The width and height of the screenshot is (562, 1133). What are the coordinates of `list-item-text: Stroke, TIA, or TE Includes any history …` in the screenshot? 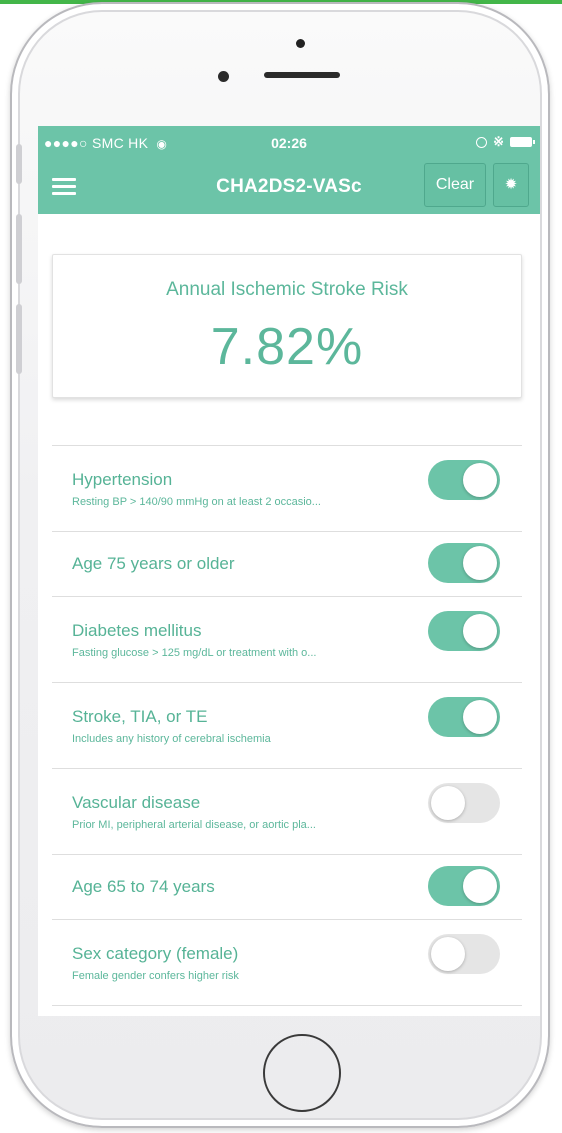 It's located at (247, 726).